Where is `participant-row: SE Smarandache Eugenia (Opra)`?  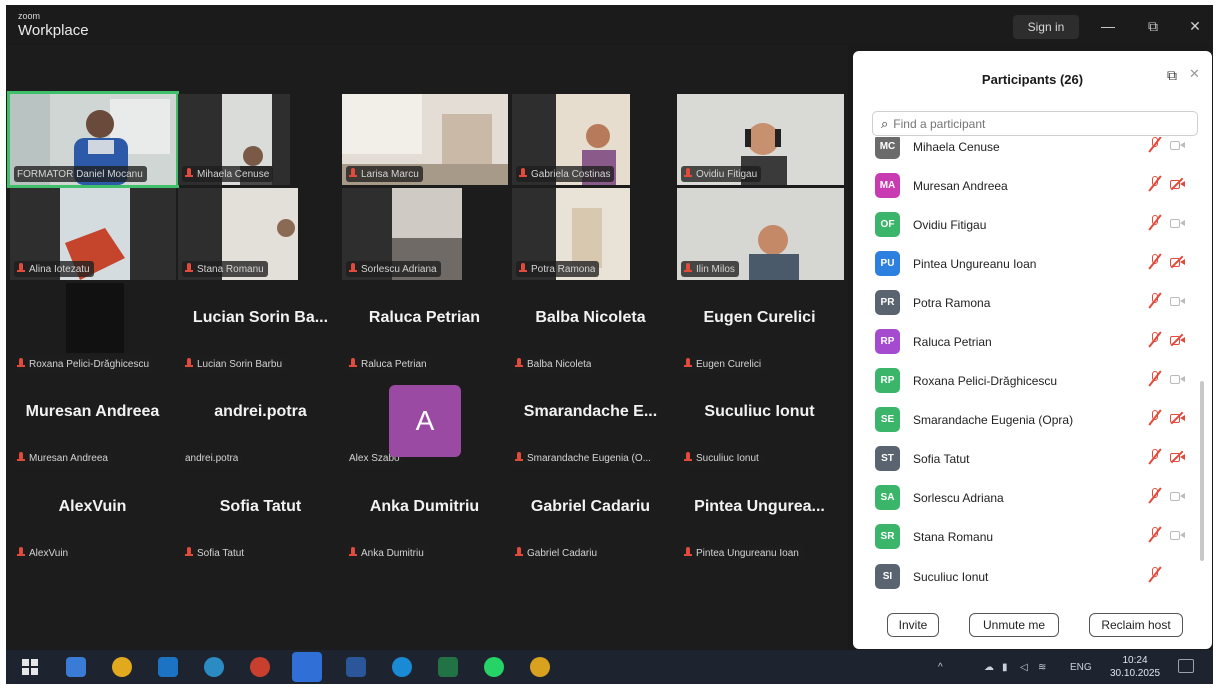
participant-row: SE Smarandache Eugenia (Opra) is located at coordinates (1032, 419).